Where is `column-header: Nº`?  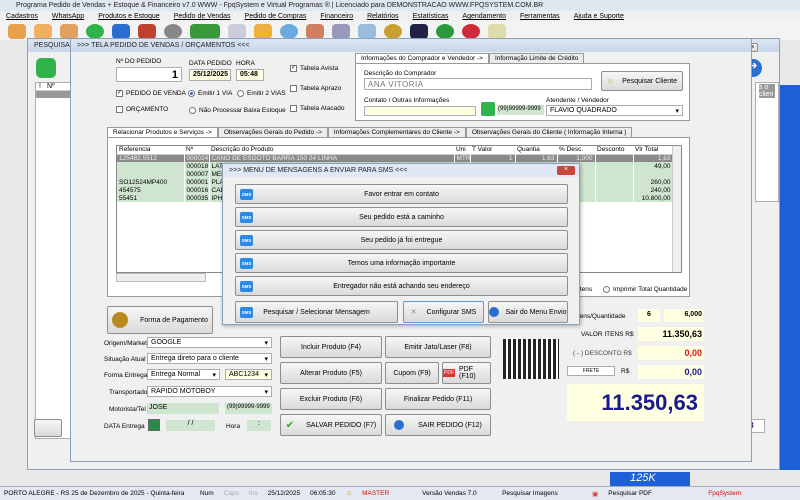
column-header: Nº is located at coordinates (196, 150).